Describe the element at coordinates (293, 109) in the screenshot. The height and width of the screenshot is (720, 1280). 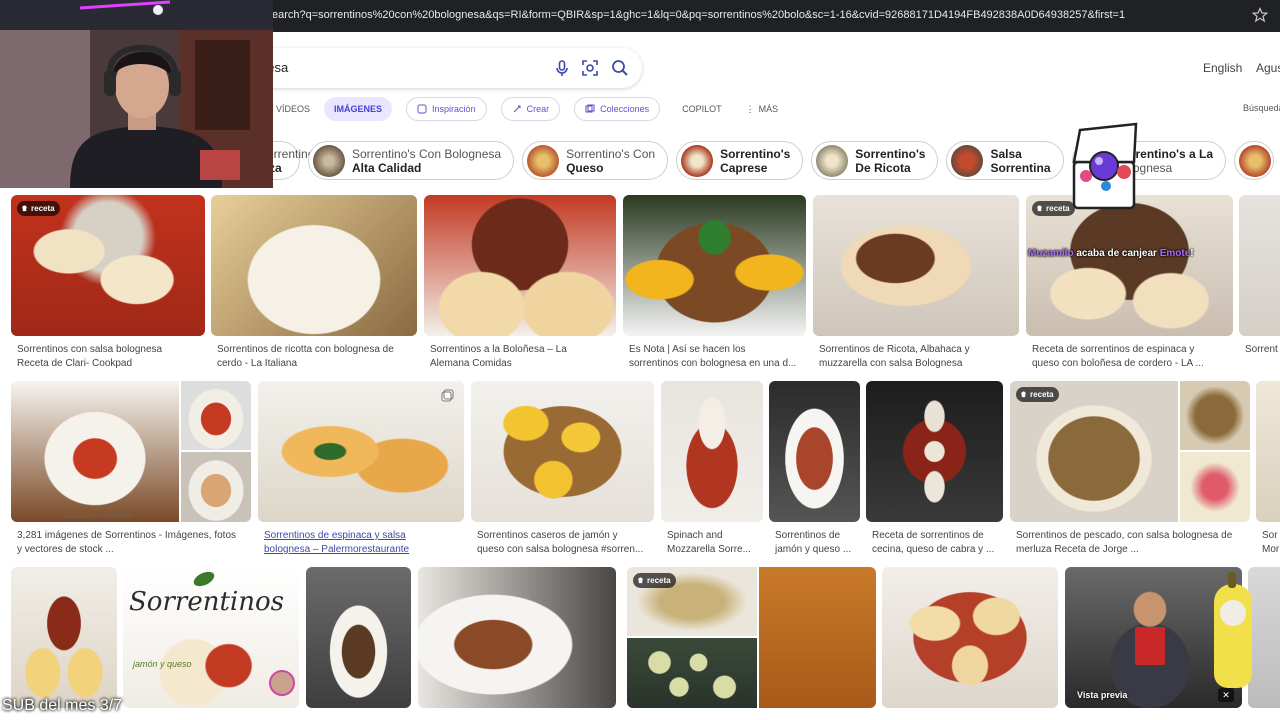
I see `tab-videos: VÍDEOS` at that location.